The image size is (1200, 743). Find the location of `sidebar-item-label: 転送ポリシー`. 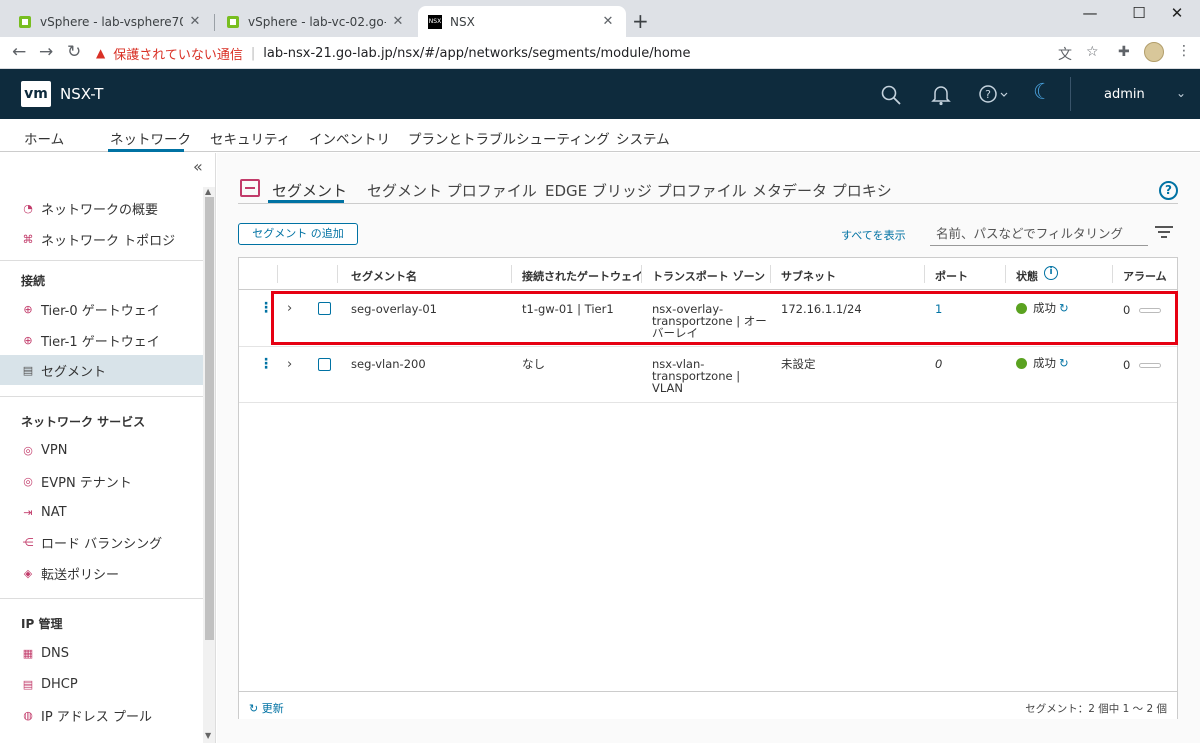

sidebar-item-label: 転送ポリシー is located at coordinates (80, 575).